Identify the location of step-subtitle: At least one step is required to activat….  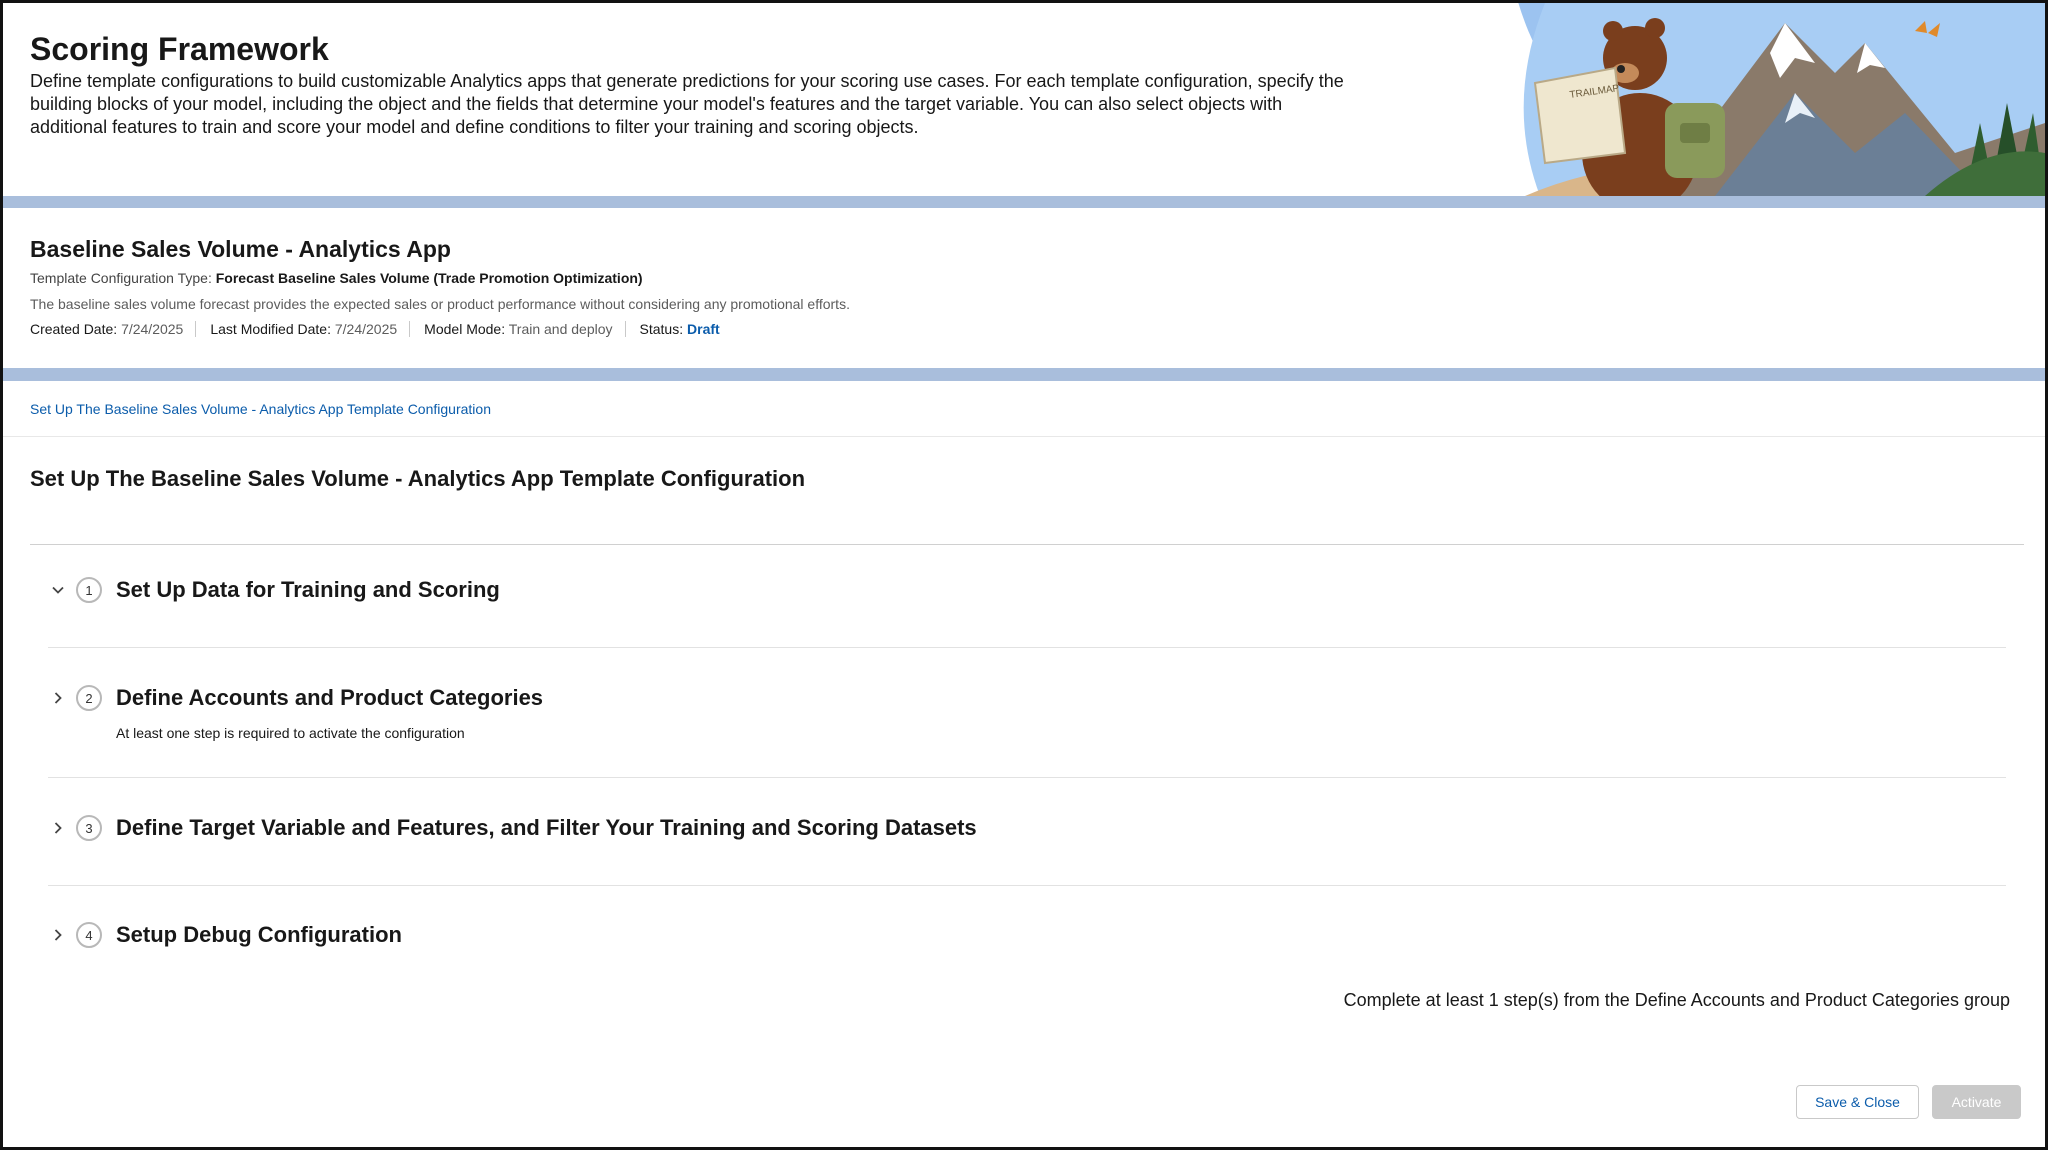
(290, 733).